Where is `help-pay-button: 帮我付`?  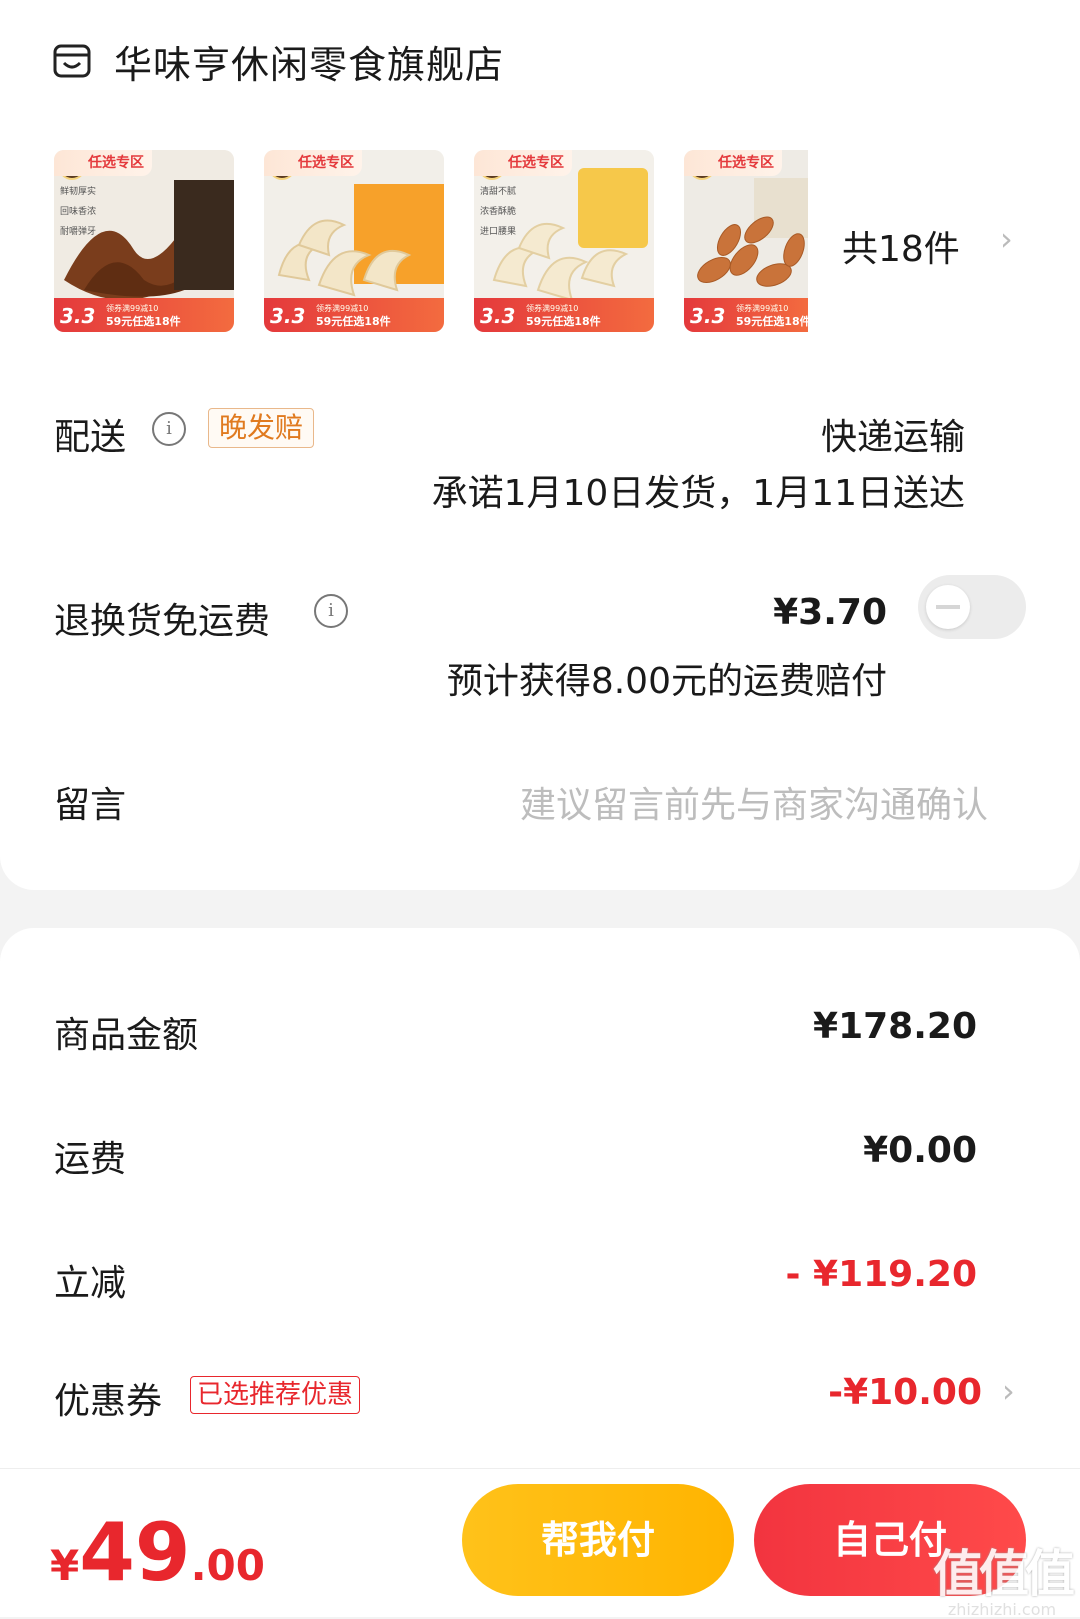
help-pay-button: 帮我付 is located at coordinates (598, 1540).